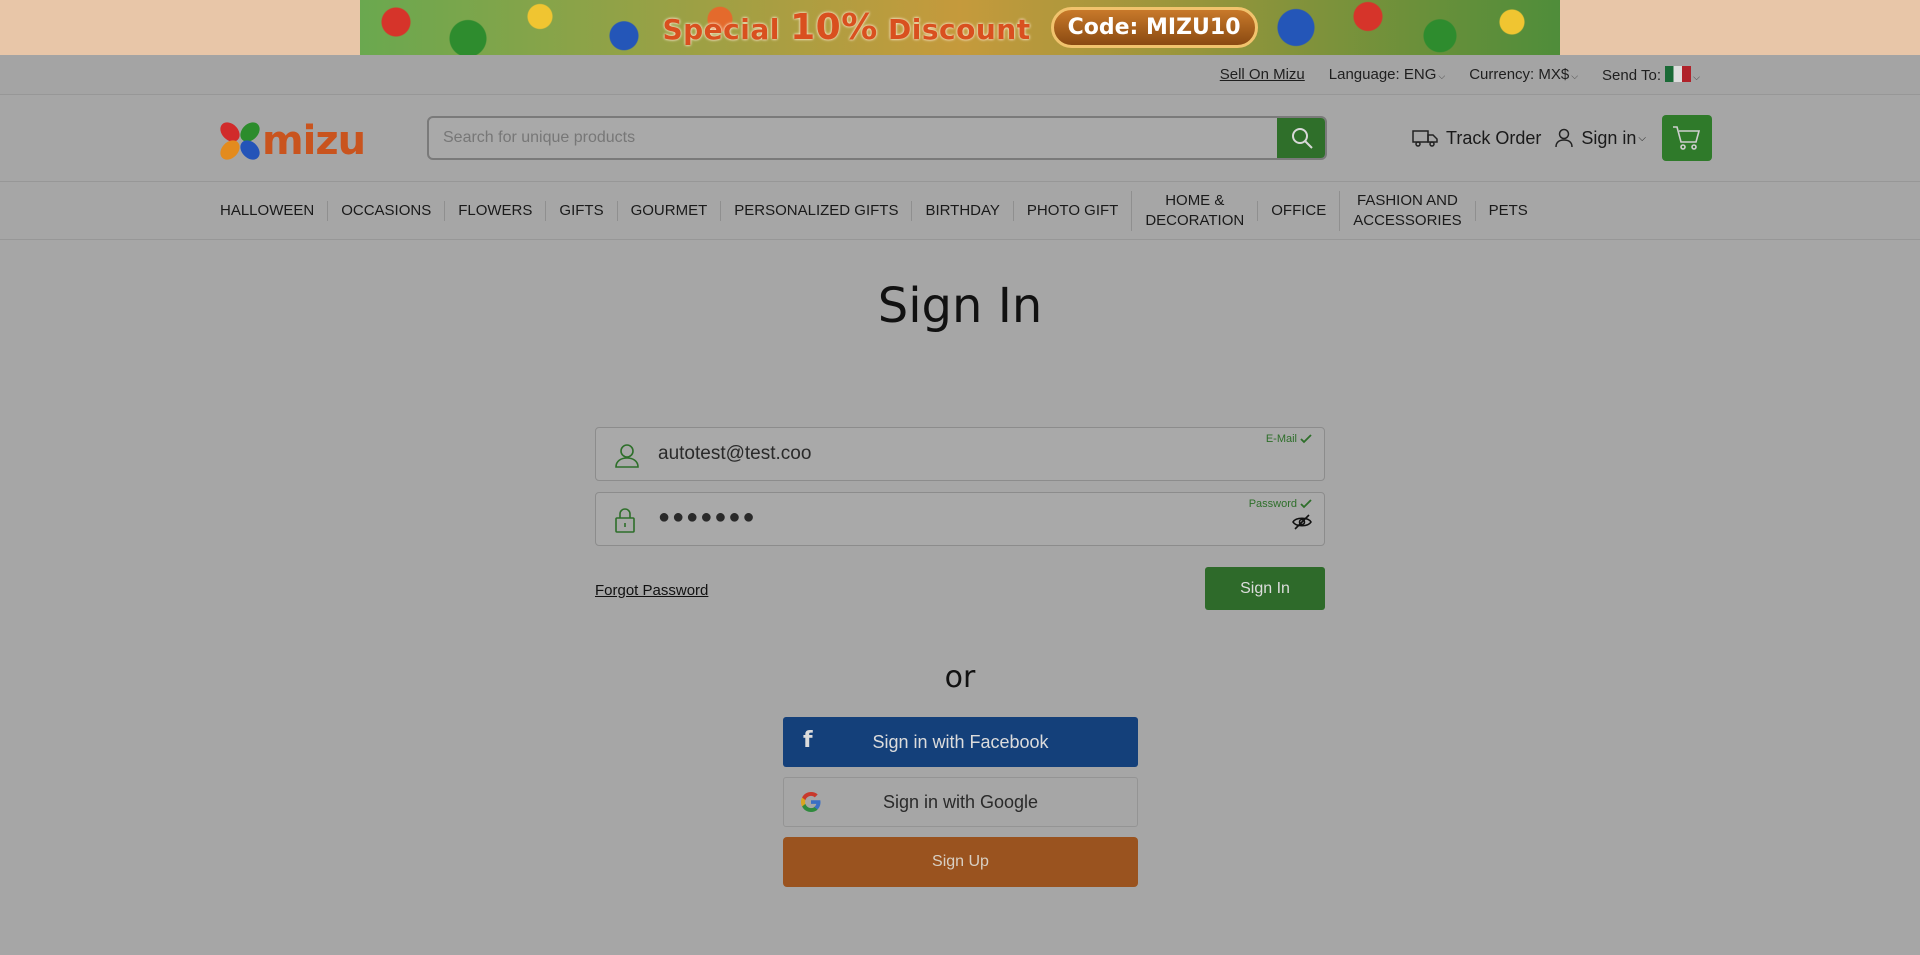 This screenshot has width=1920, height=955. I want to click on nav-item-pets: PETS, so click(1507, 210).